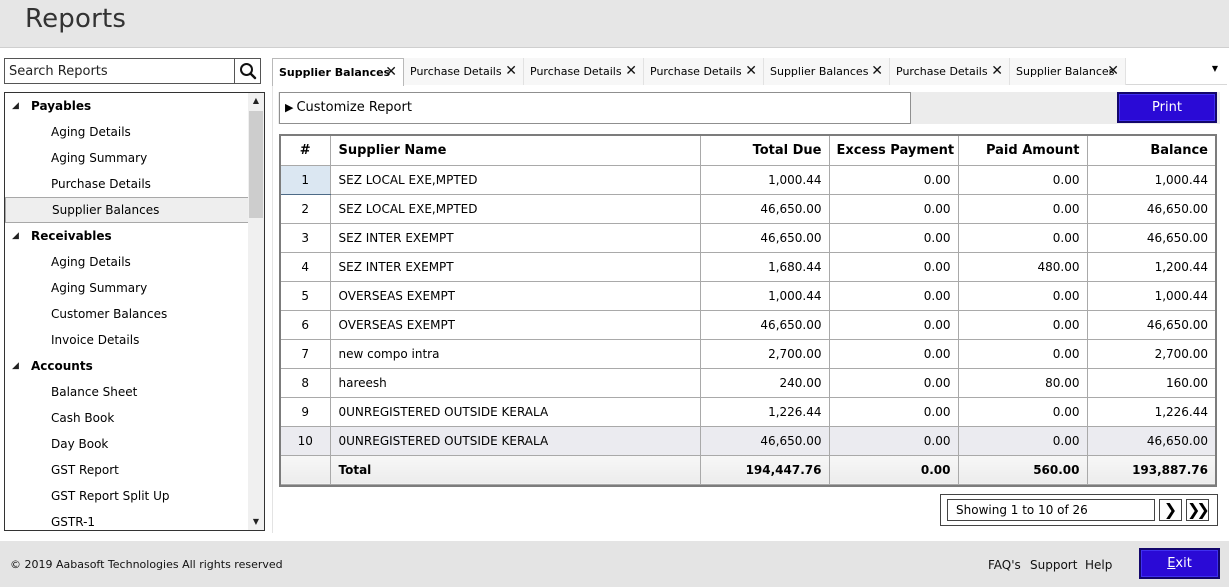 The width and height of the screenshot is (1229, 587). Describe the element at coordinates (764, 440) in the screenshot. I see `col-total-due-cell: 46,650.00` at that location.